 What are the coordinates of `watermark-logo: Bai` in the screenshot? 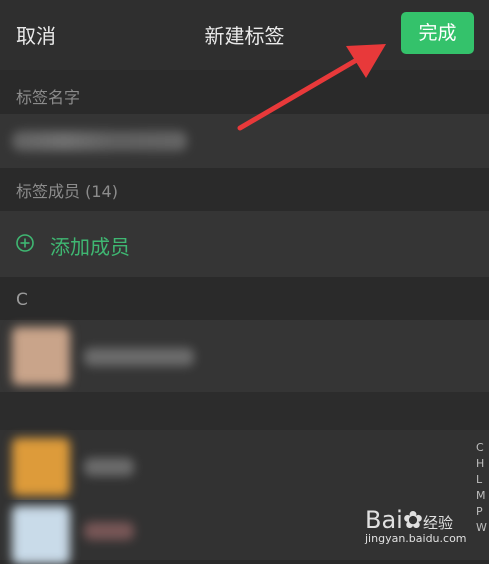 It's located at (384, 520).